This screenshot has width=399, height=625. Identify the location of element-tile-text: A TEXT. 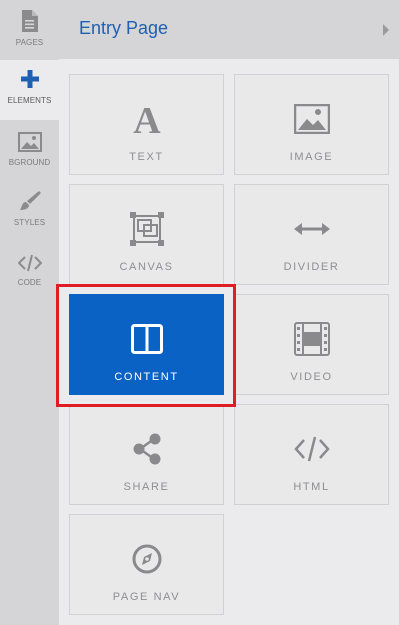
(146, 124).